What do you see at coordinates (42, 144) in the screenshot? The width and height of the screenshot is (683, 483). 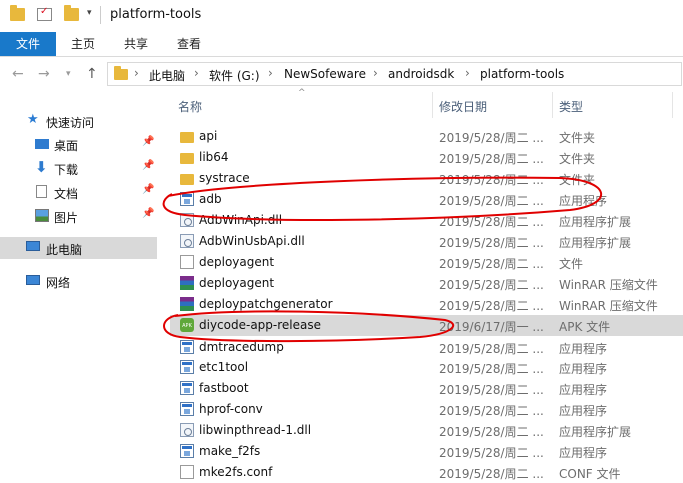 I see `desktop-icon` at bounding box center [42, 144].